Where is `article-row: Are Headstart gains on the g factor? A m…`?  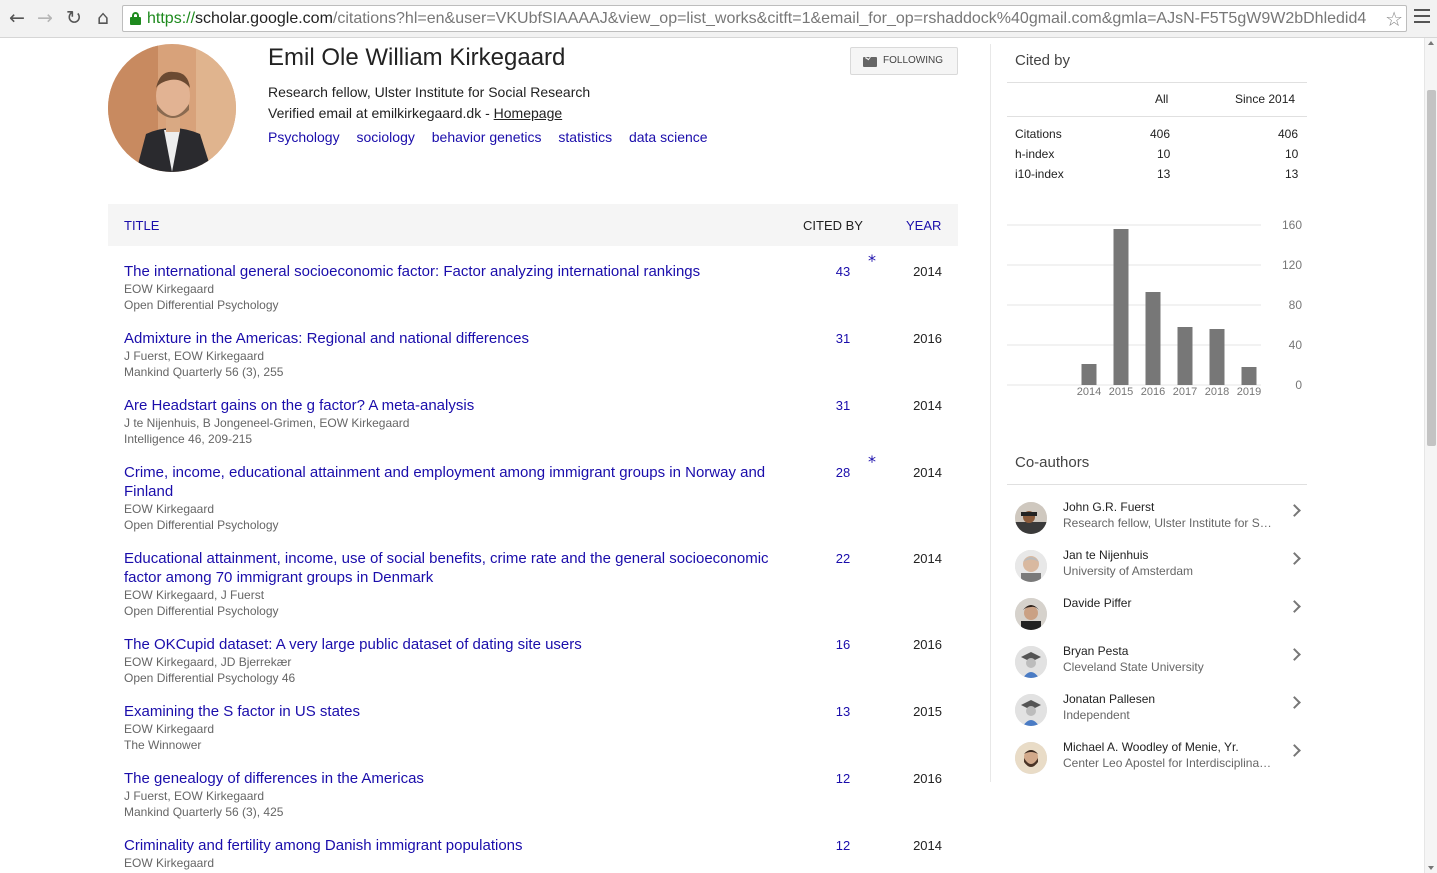
article-row: Are Headstart gains on the g factor? A m… is located at coordinates (537, 421).